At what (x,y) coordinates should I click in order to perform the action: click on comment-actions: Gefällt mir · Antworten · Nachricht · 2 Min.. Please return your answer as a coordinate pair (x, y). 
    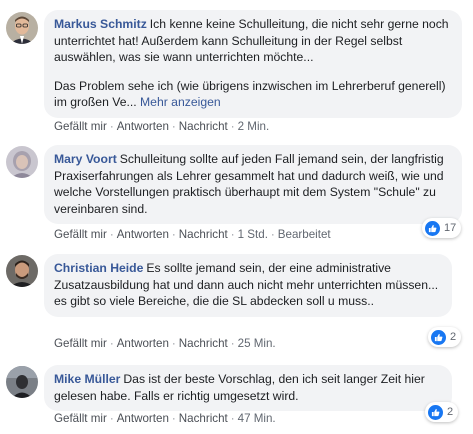
    Looking at the image, I should click on (162, 126).